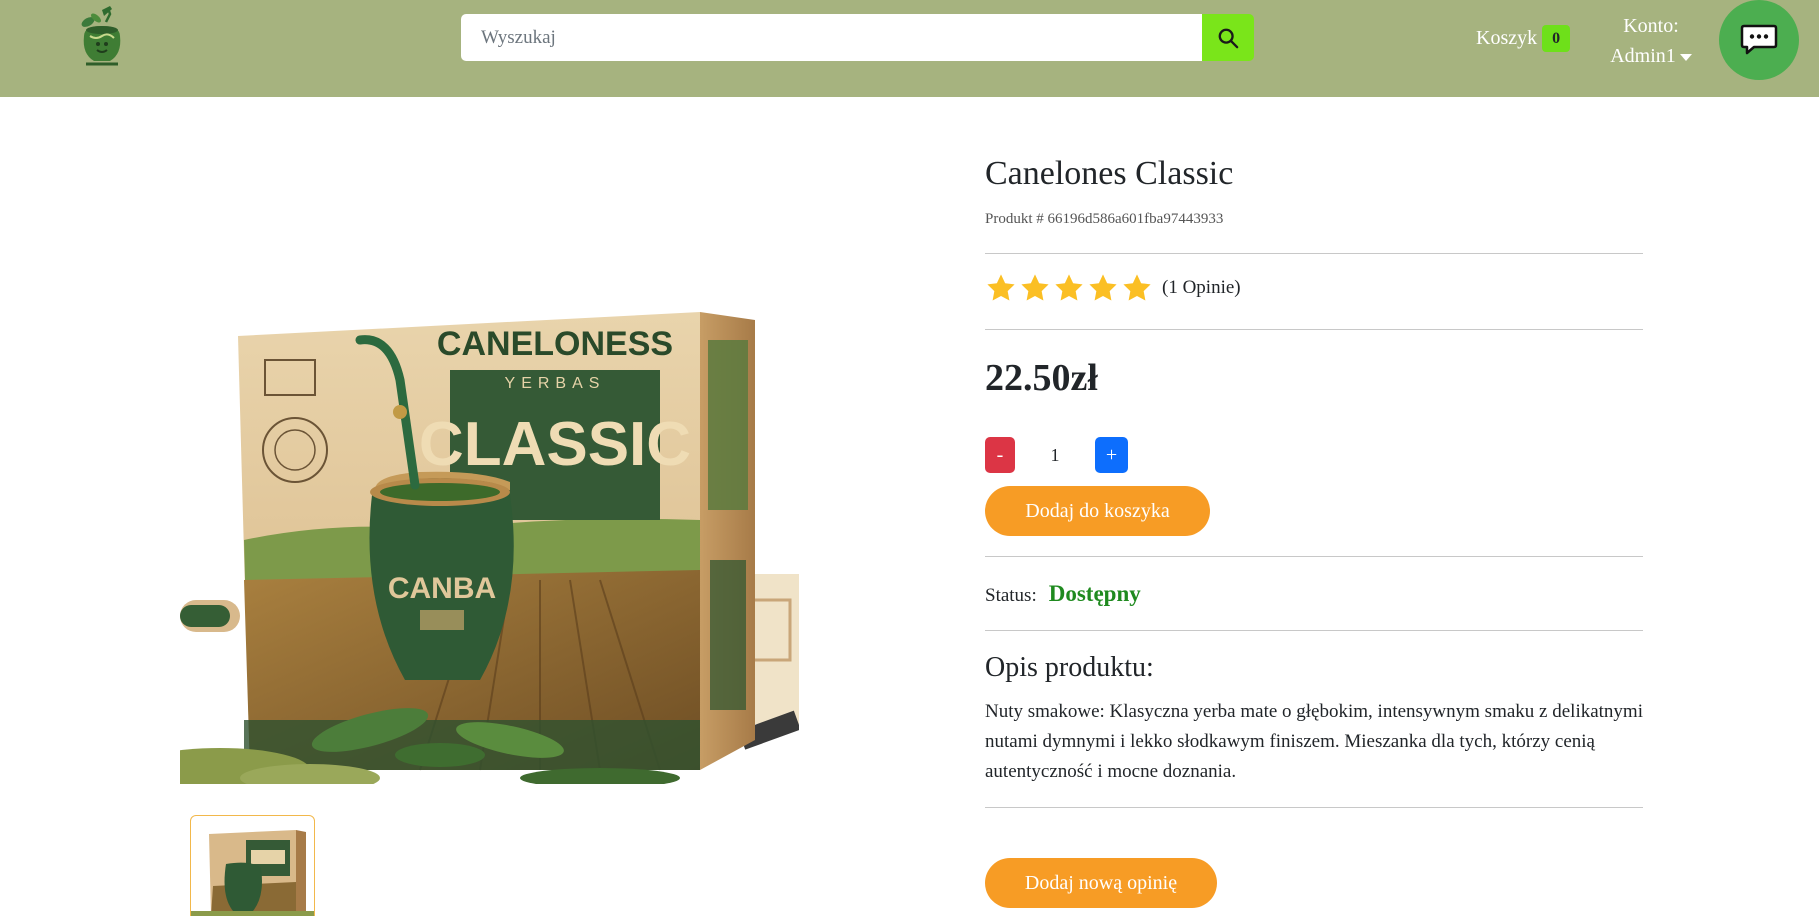 The image size is (1819, 916). I want to click on add-review-button: Dodaj nową opinię, so click(1101, 883).